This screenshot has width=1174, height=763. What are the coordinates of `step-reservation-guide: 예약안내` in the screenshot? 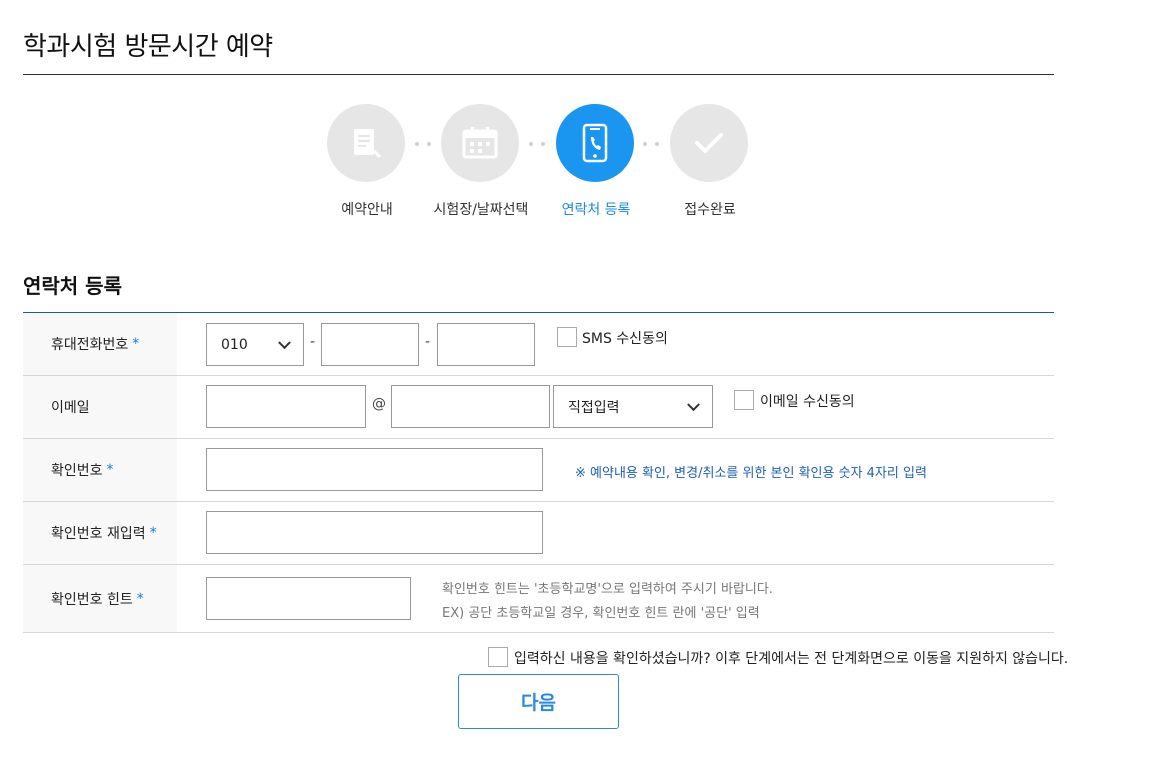 It's located at (367, 161).